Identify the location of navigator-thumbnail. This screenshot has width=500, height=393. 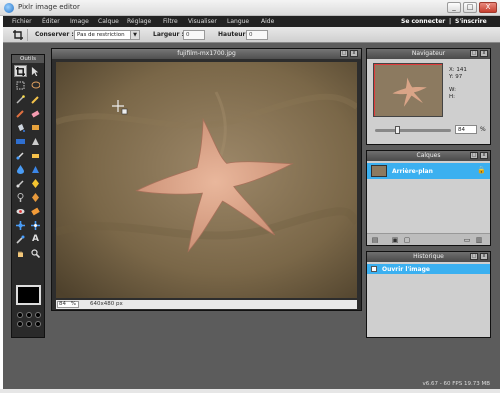
(408, 90).